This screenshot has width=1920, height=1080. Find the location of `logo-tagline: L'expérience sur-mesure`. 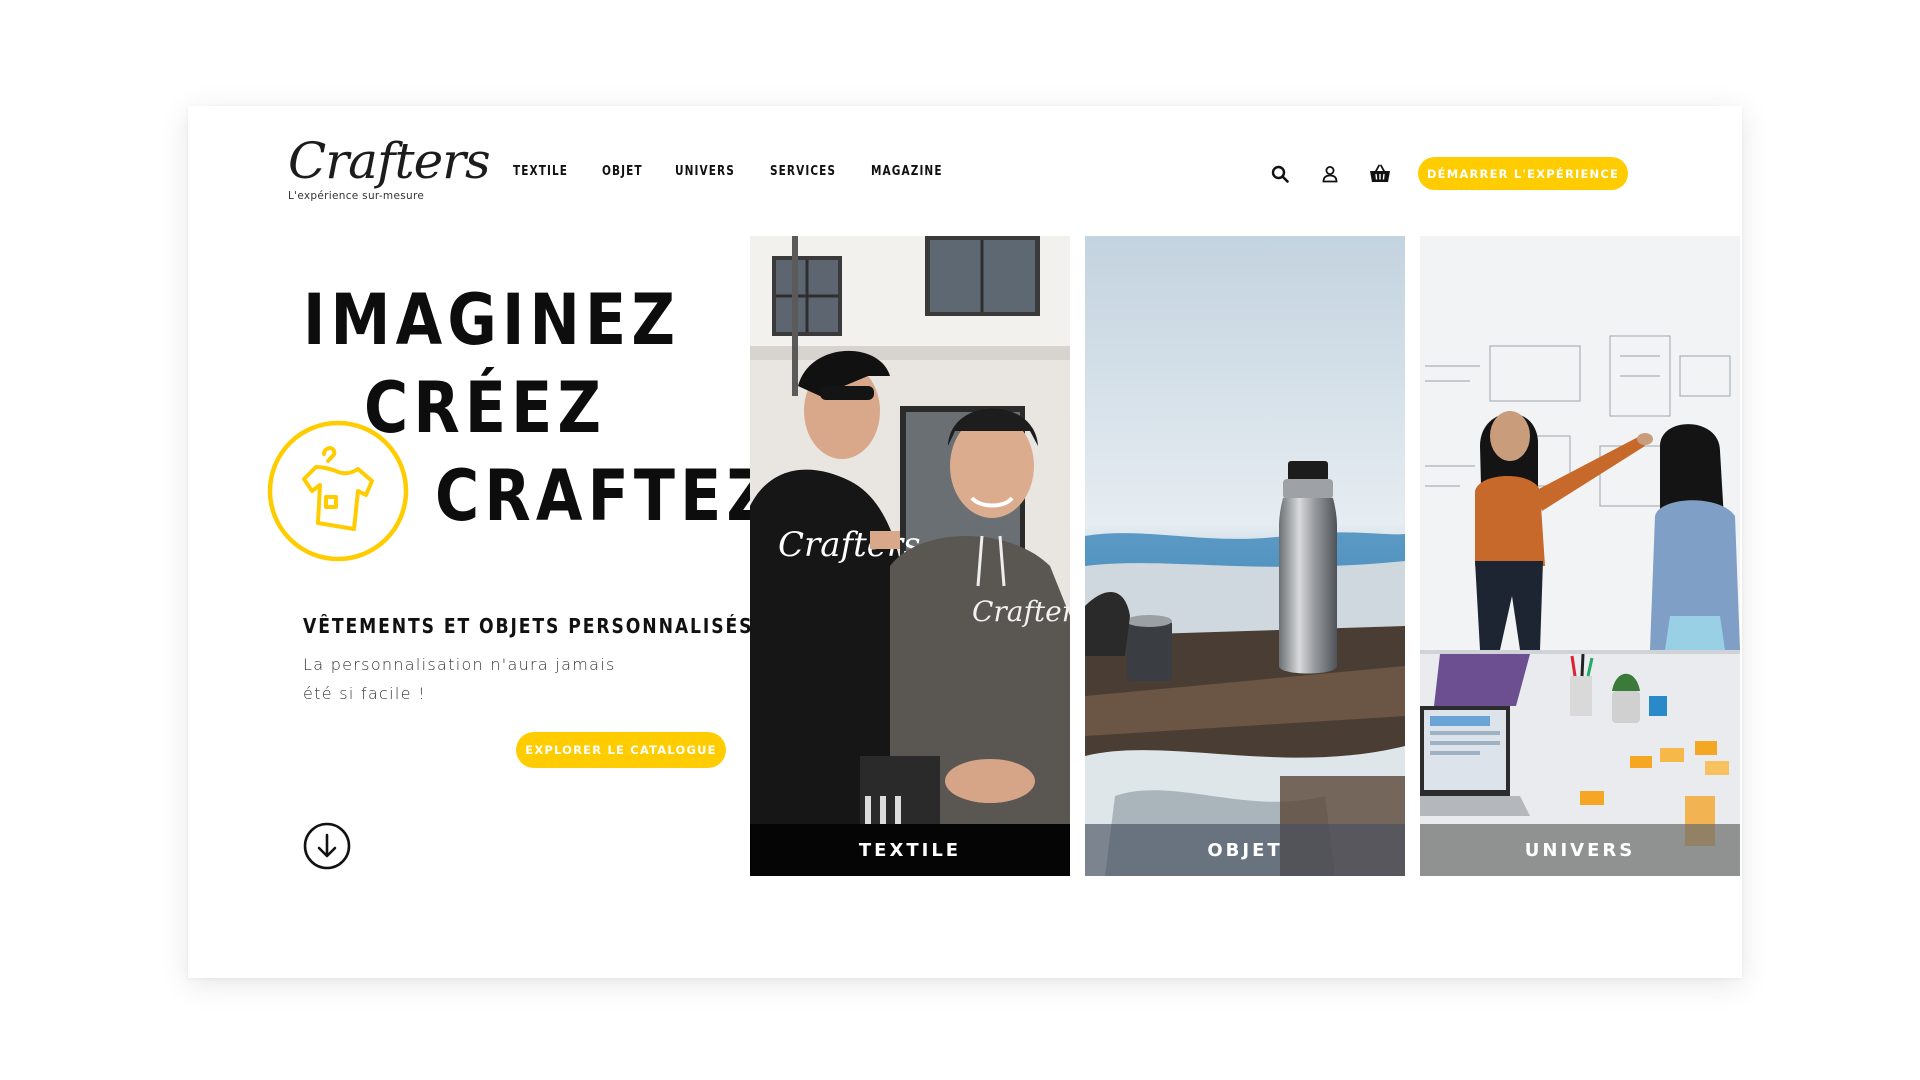

logo-tagline: L'expérience sur-mesure is located at coordinates (356, 196).